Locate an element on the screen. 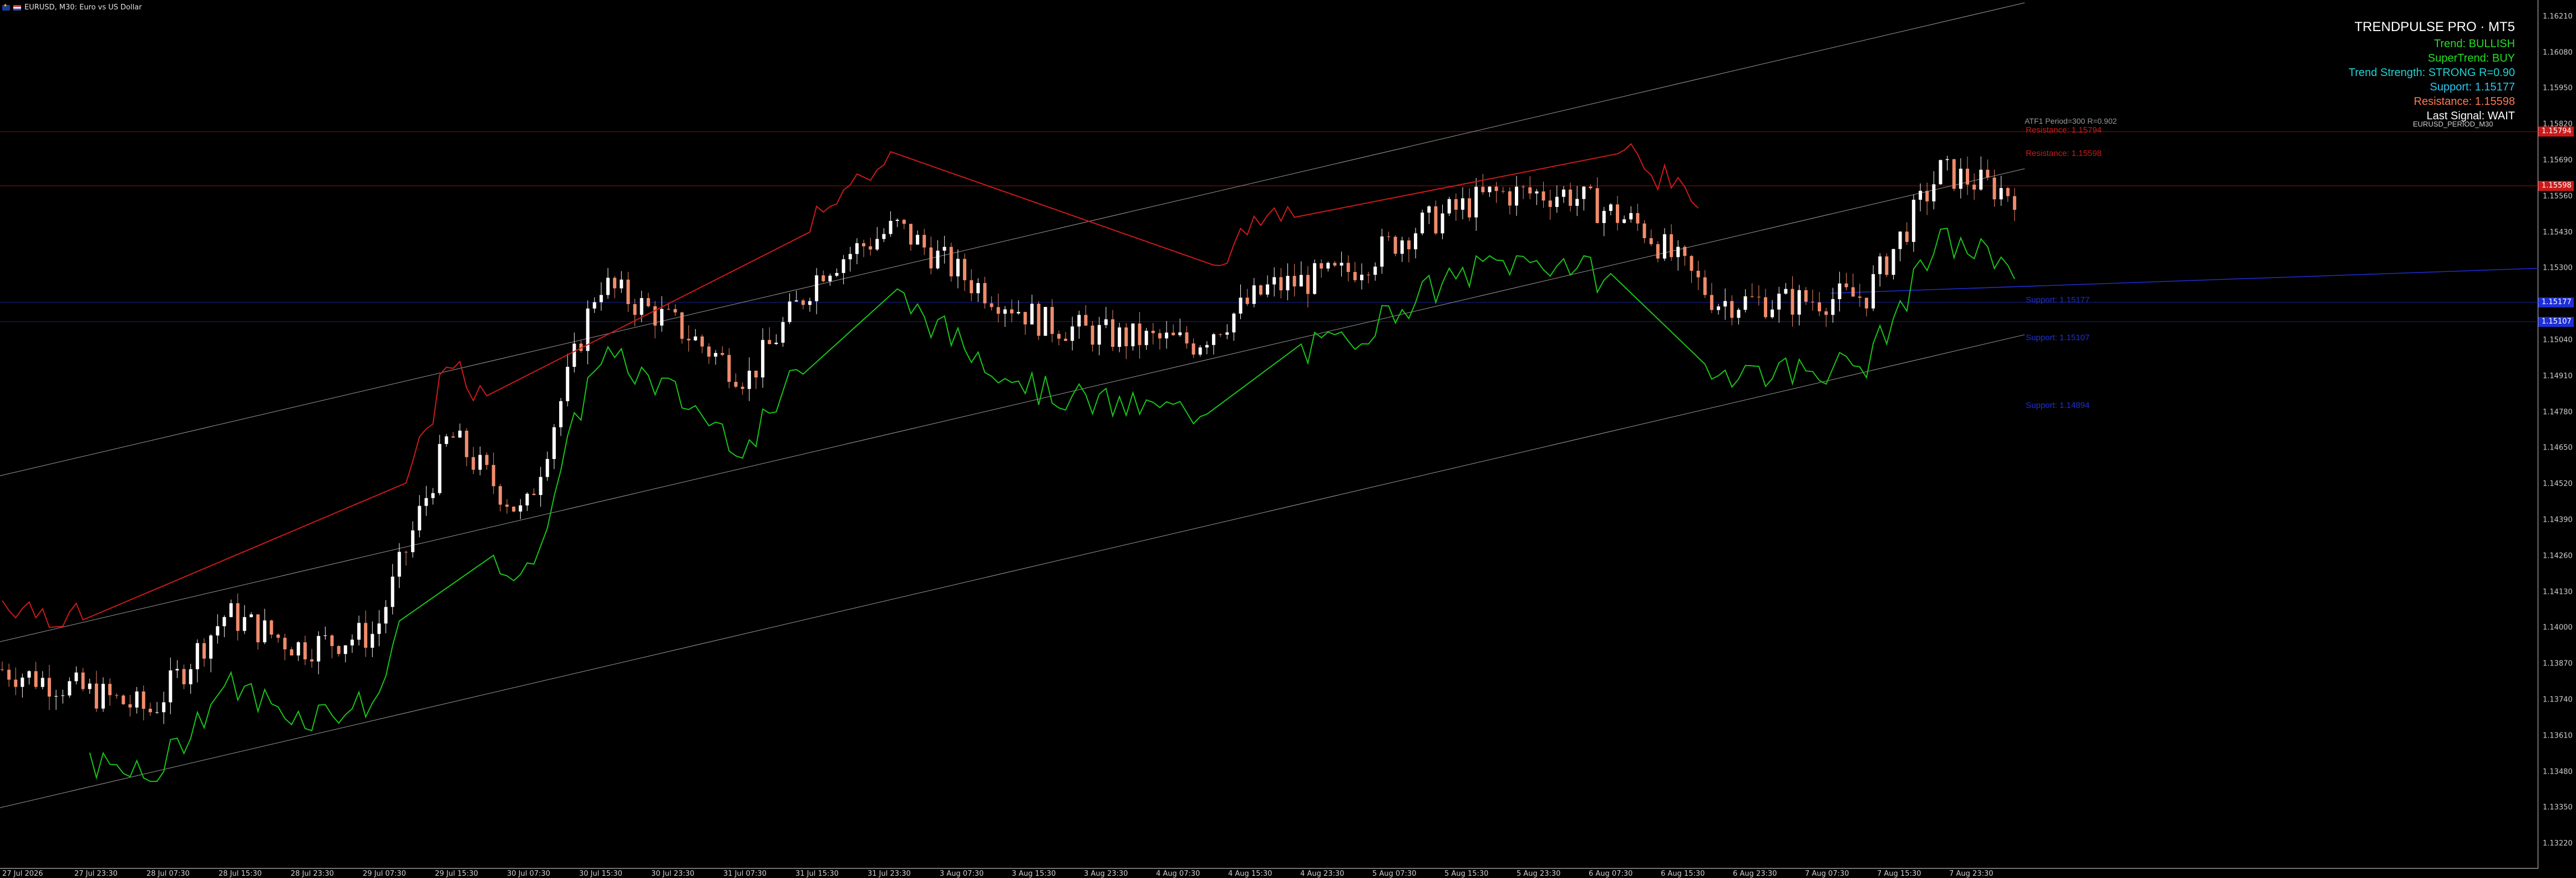 The image size is (2576, 878). resistance-price-tag: 1.15794 is located at coordinates (2556, 132).